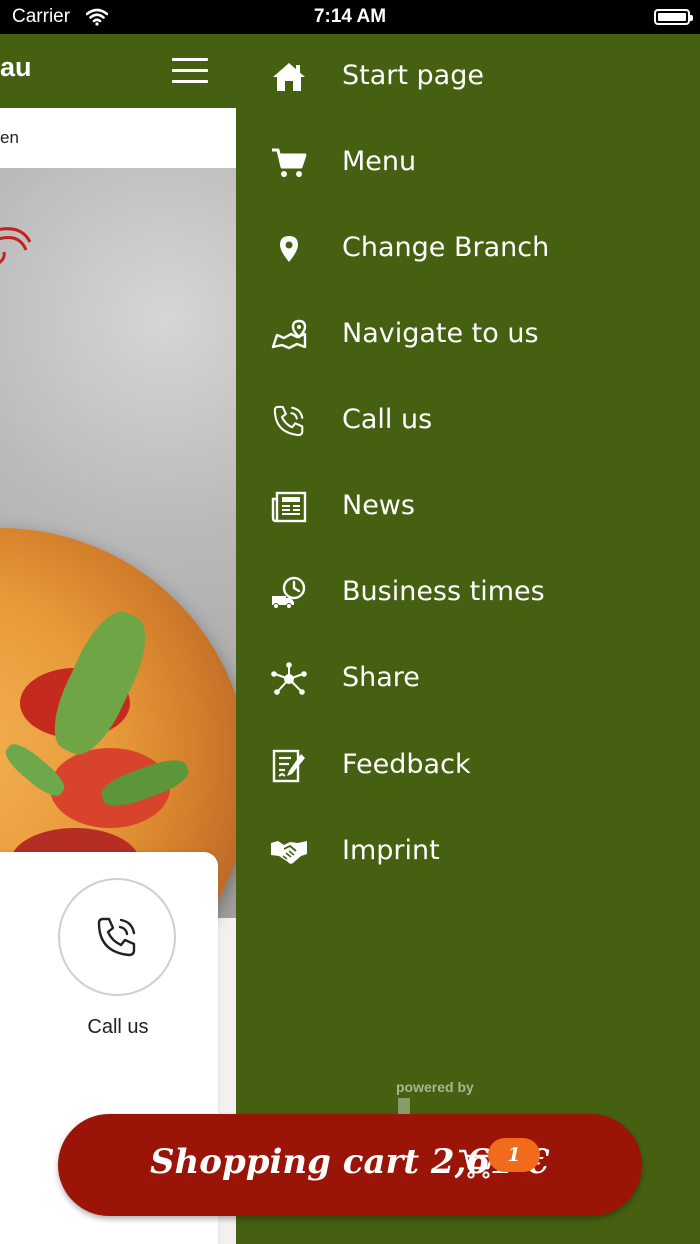 The width and height of the screenshot is (700, 1244). I want to click on nav-label: Imprint, so click(391, 850).